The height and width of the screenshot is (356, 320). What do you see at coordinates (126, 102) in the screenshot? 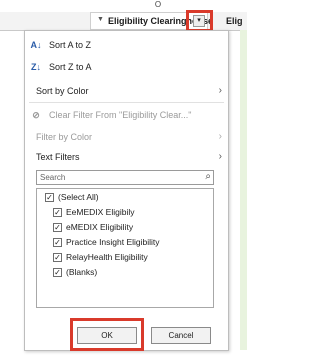
I see `menu-separator` at bounding box center [126, 102].